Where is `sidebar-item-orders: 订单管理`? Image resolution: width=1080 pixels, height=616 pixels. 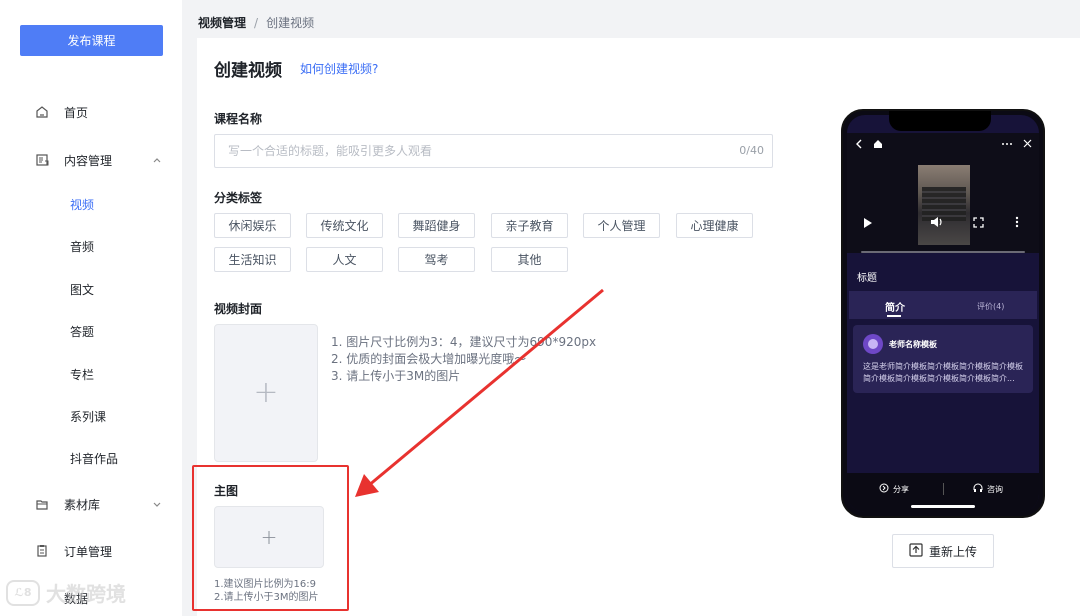
sidebar-item-orders: 订单管理 is located at coordinates (91, 551).